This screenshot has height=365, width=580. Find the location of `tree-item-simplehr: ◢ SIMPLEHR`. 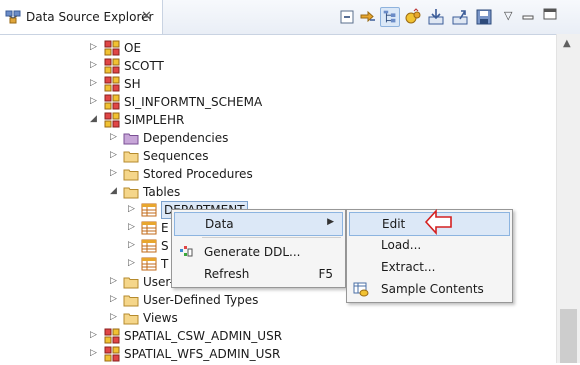

tree-item-simplehr: ◢ SIMPLEHR is located at coordinates (278, 120).